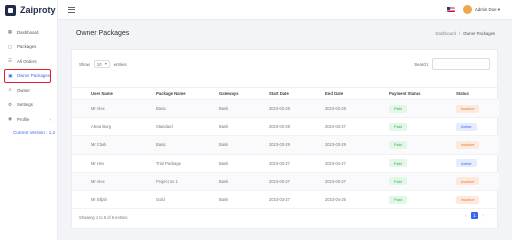 Image resolution: width=512 pixels, height=240 pixels. What do you see at coordinates (38, 10) in the screenshot?
I see `logo-text: Zaiproty` at bounding box center [38, 10].